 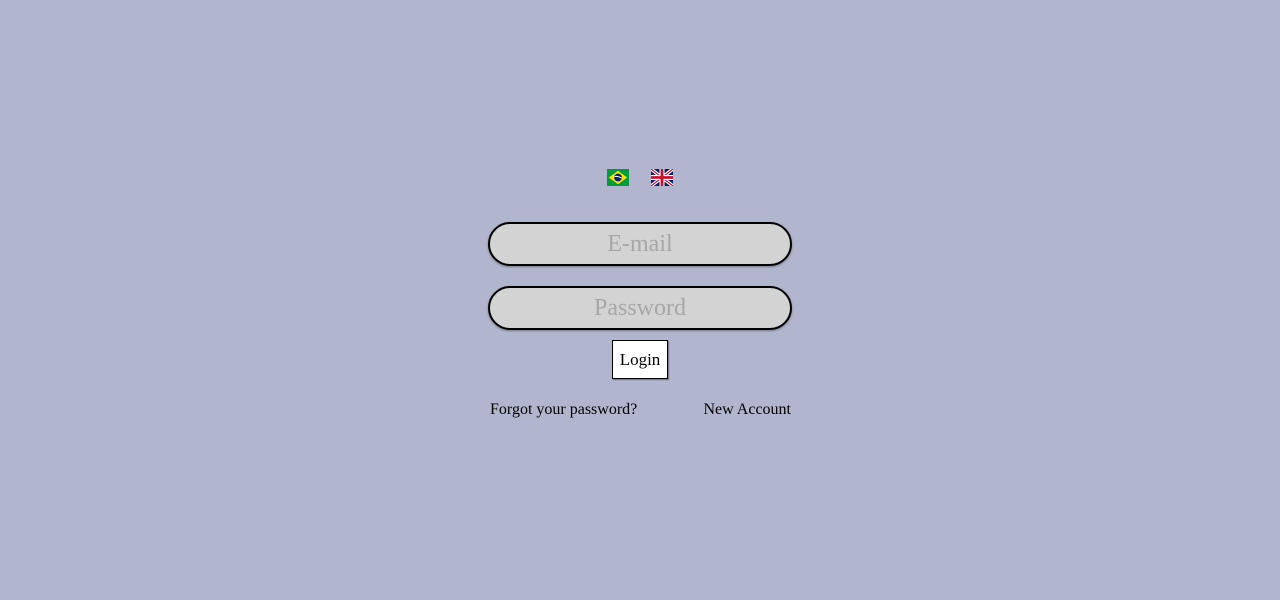 I want to click on new-account-link: New Account, so click(x=747, y=410).